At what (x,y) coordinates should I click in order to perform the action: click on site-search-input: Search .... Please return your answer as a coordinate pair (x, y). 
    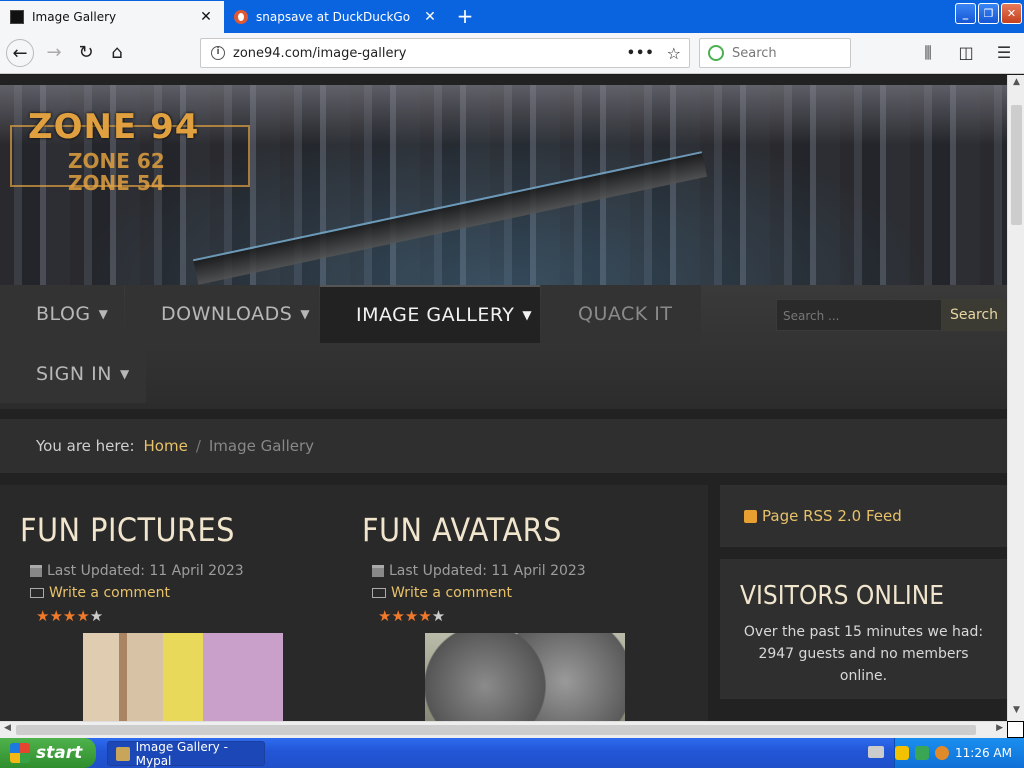
    Looking at the image, I should click on (859, 315).